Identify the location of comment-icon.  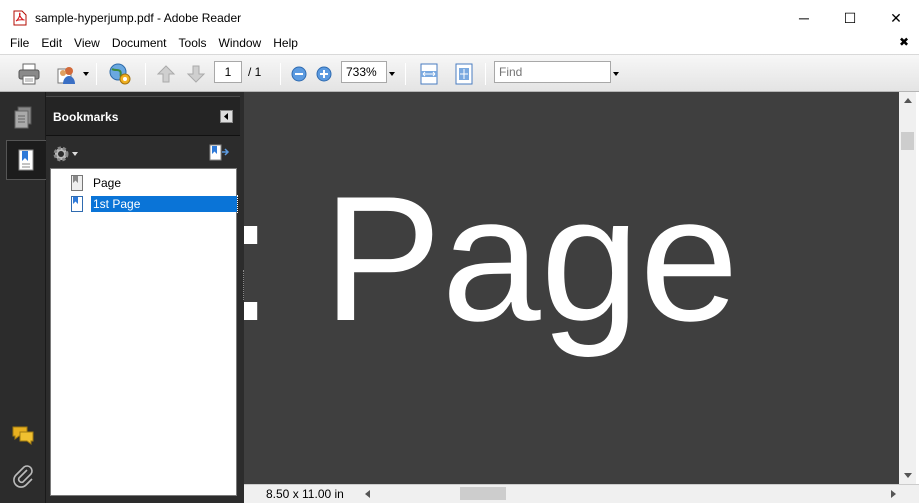
(23, 435).